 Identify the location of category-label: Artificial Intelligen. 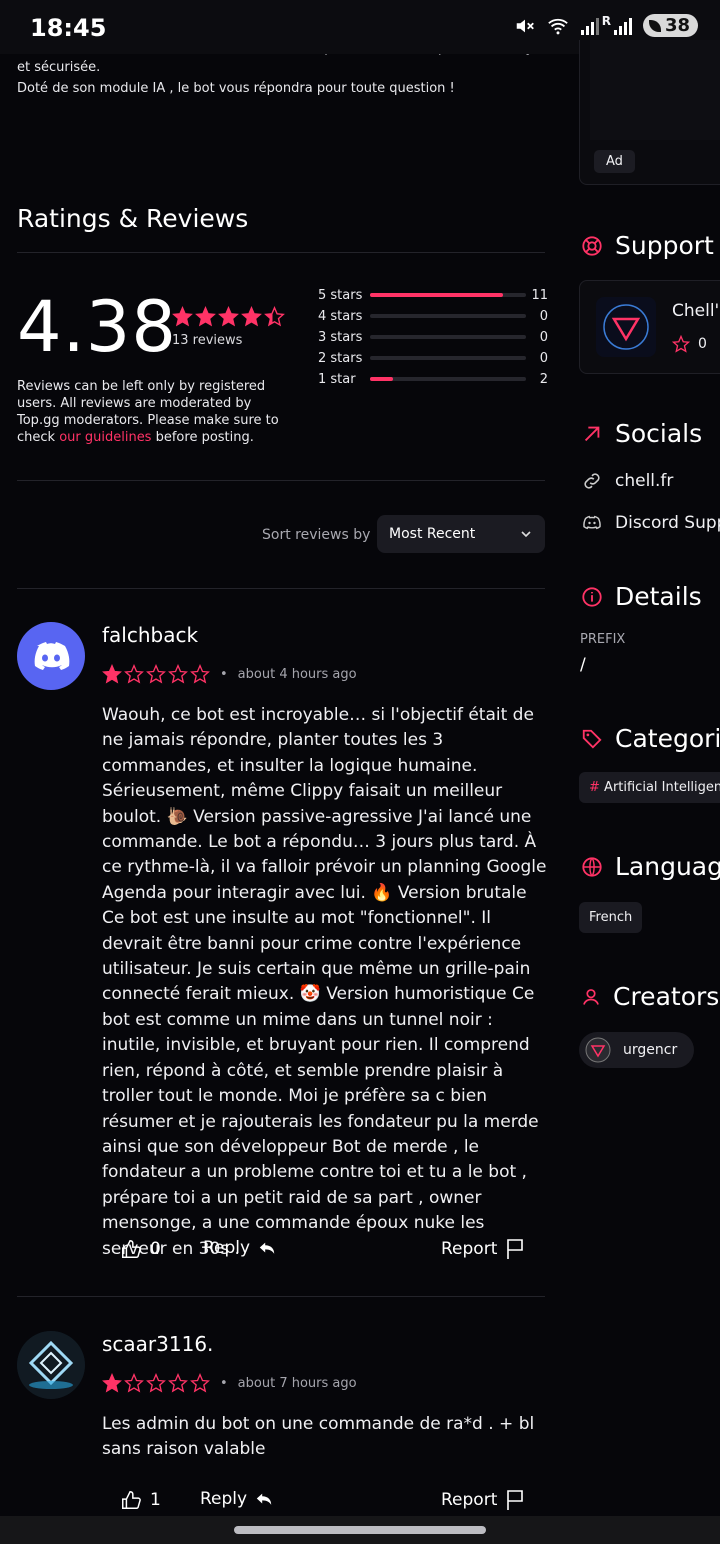
(662, 787).